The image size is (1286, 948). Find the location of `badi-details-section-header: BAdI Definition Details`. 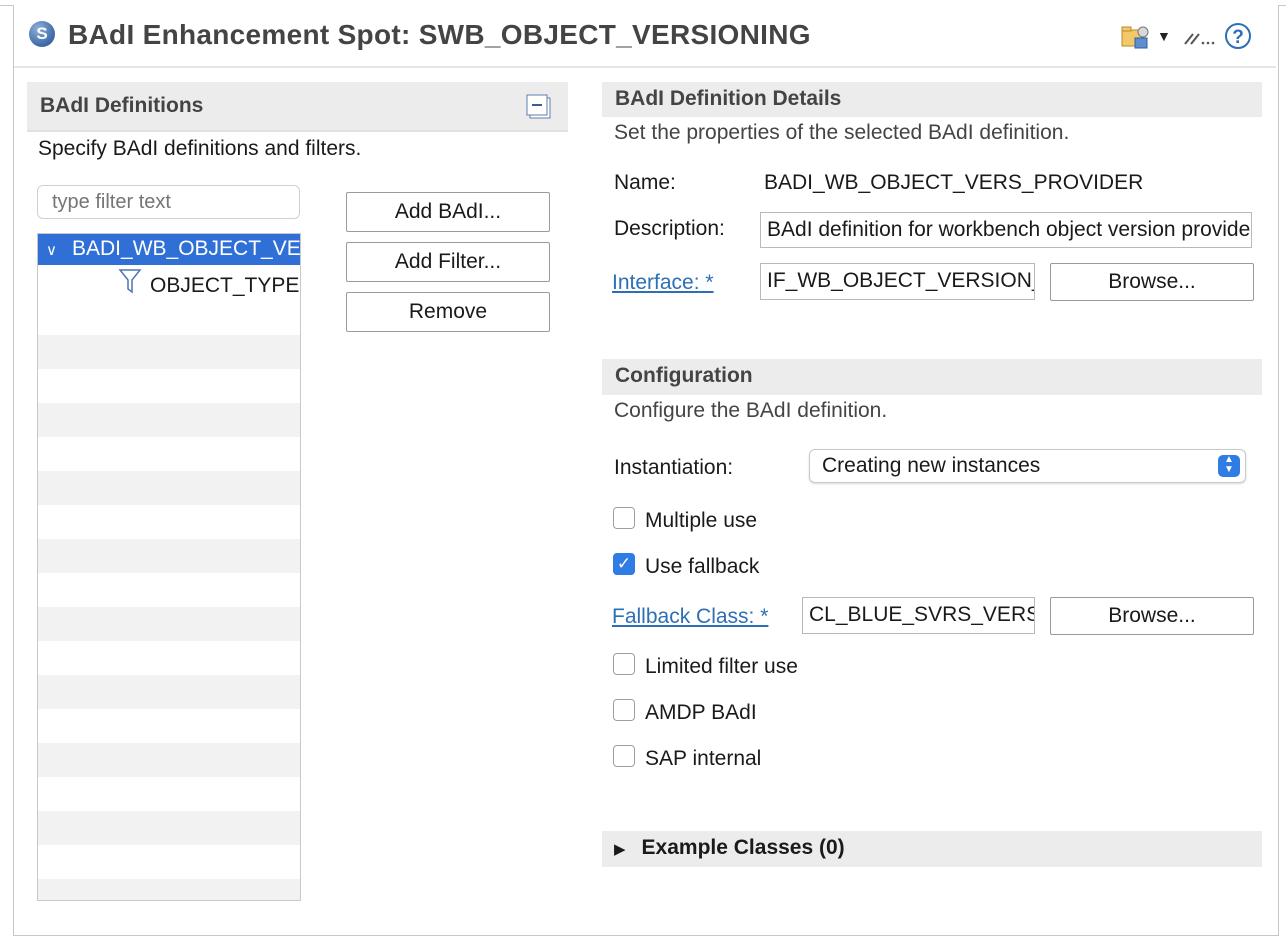

badi-details-section-header: BAdI Definition Details is located at coordinates (932, 99).